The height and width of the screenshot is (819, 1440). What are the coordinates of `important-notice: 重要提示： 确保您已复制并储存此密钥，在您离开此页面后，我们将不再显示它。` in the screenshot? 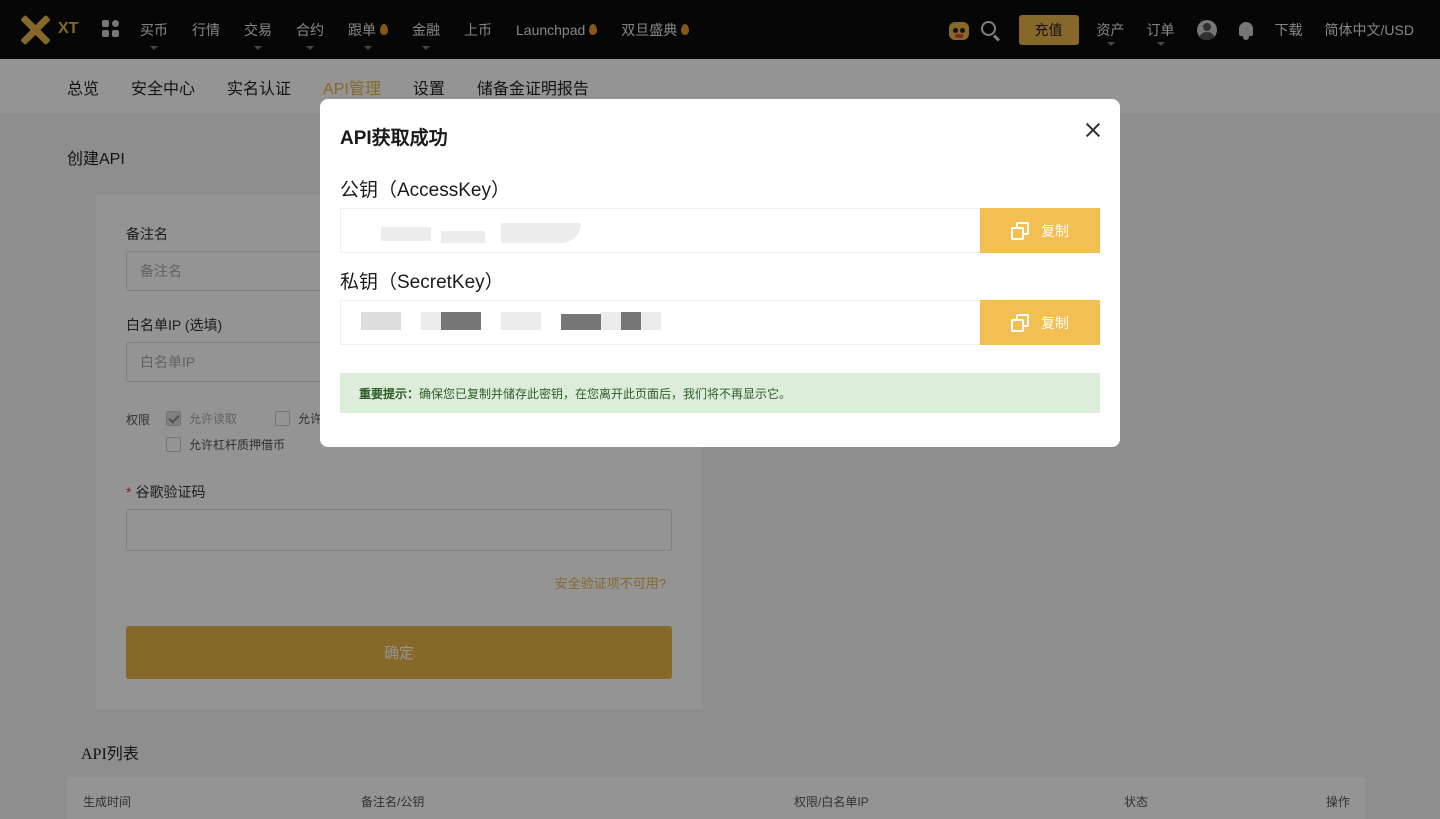 It's located at (720, 393).